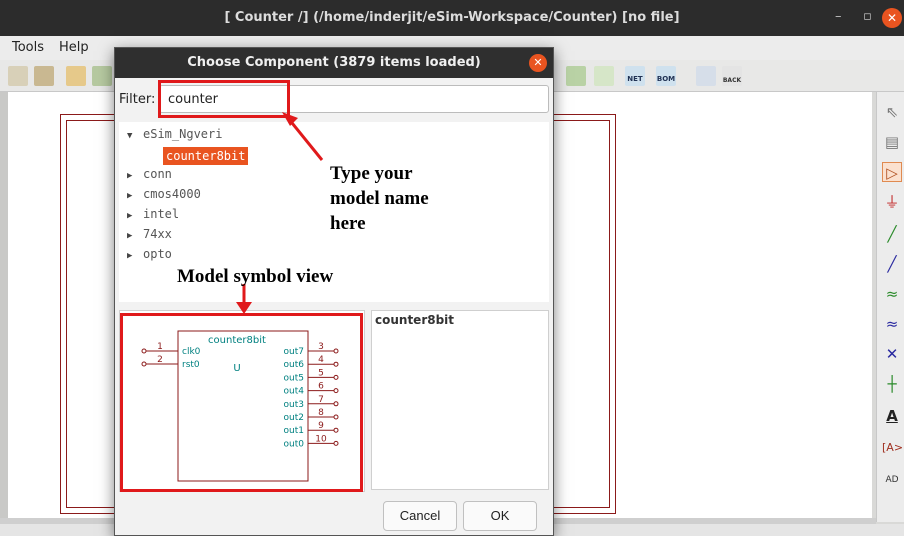  Describe the element at coordinates (172, 194) in the screenshot. I see `tree-item-label: cmos4000` at that location.